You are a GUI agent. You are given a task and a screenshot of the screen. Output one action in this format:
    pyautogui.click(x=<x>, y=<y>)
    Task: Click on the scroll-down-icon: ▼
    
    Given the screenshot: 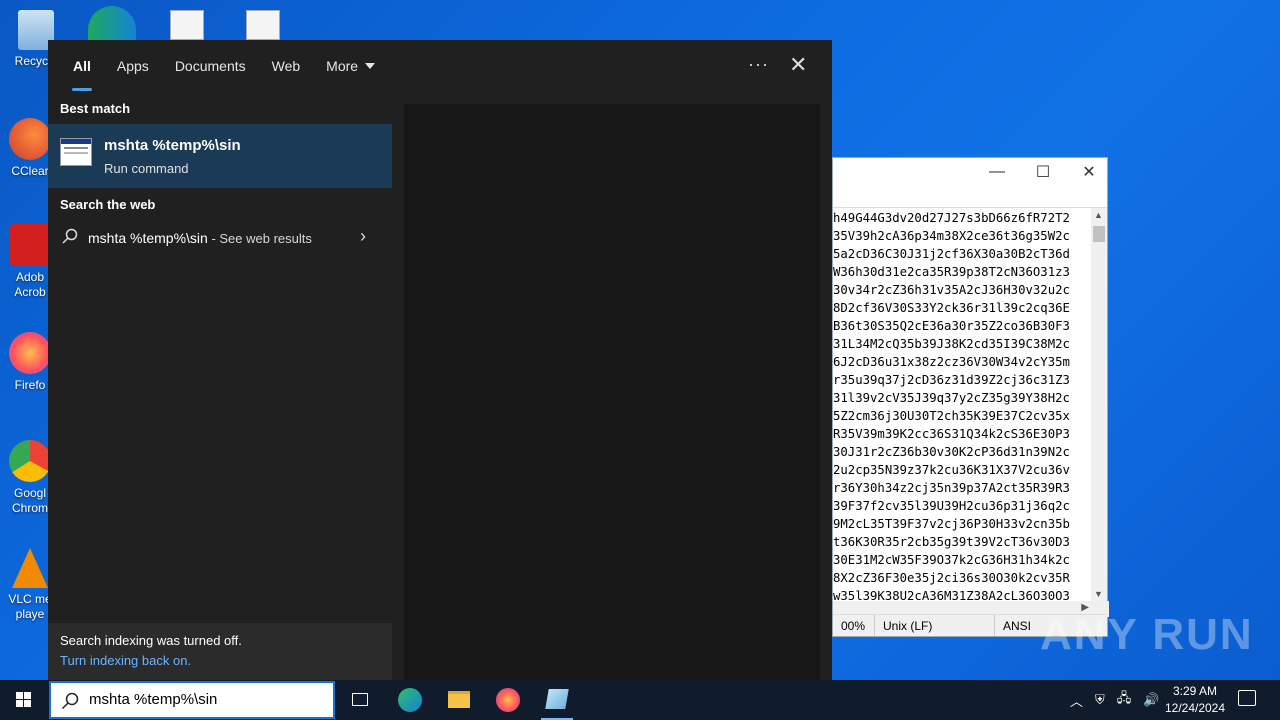 What is the action you would take?
    pyautogui.click(x=1098, y=594)
    